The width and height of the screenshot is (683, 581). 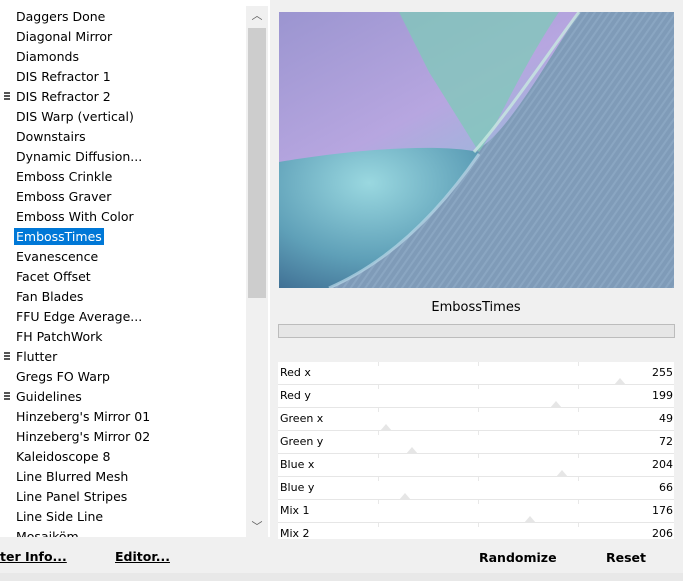 What do you see at coordinates (59, 236) in the screenshot?
I see `list-item-label: EmbossTimes` at bounding box center [59, 236].